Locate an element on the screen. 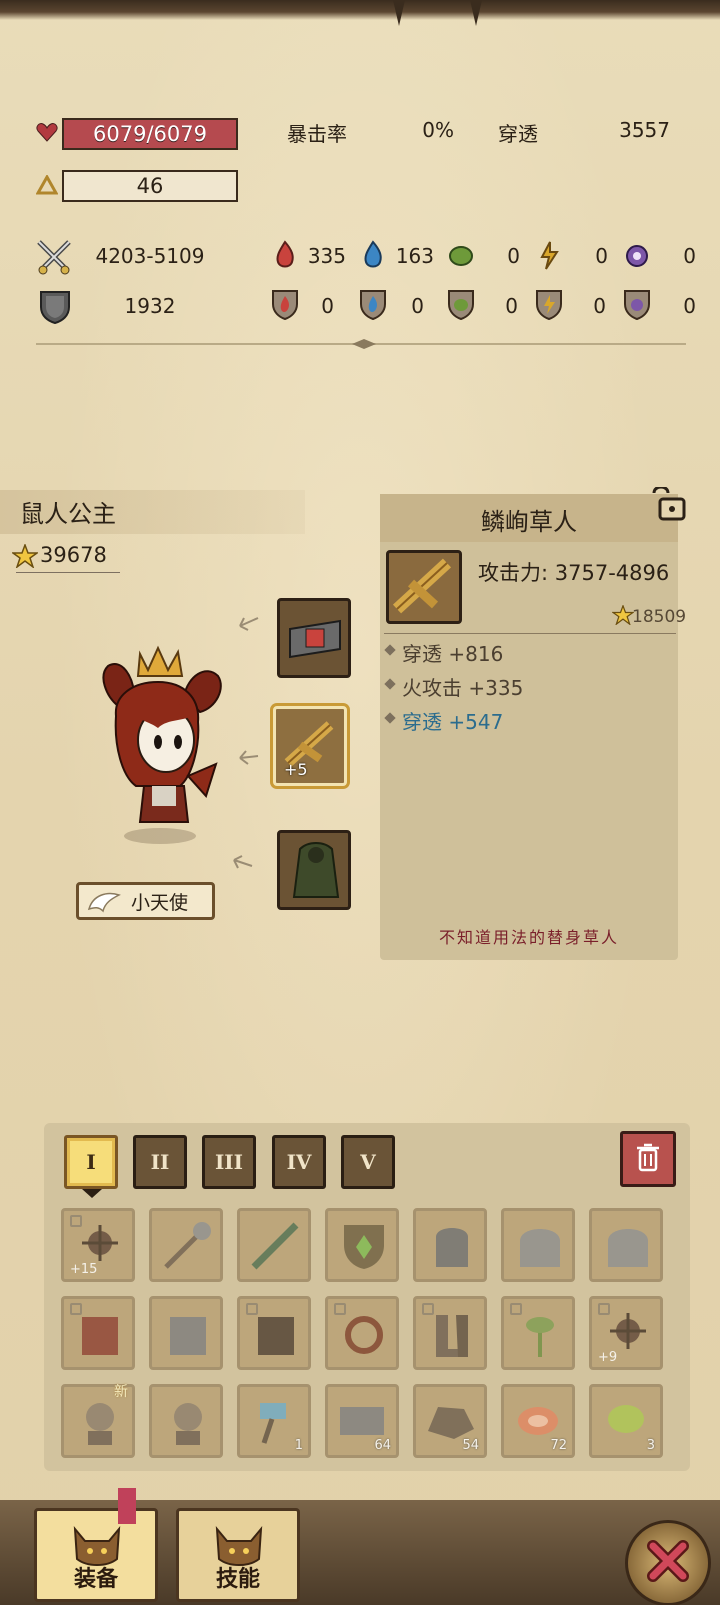  inventory-slot: +15 is located at coordinates (98, 1245).